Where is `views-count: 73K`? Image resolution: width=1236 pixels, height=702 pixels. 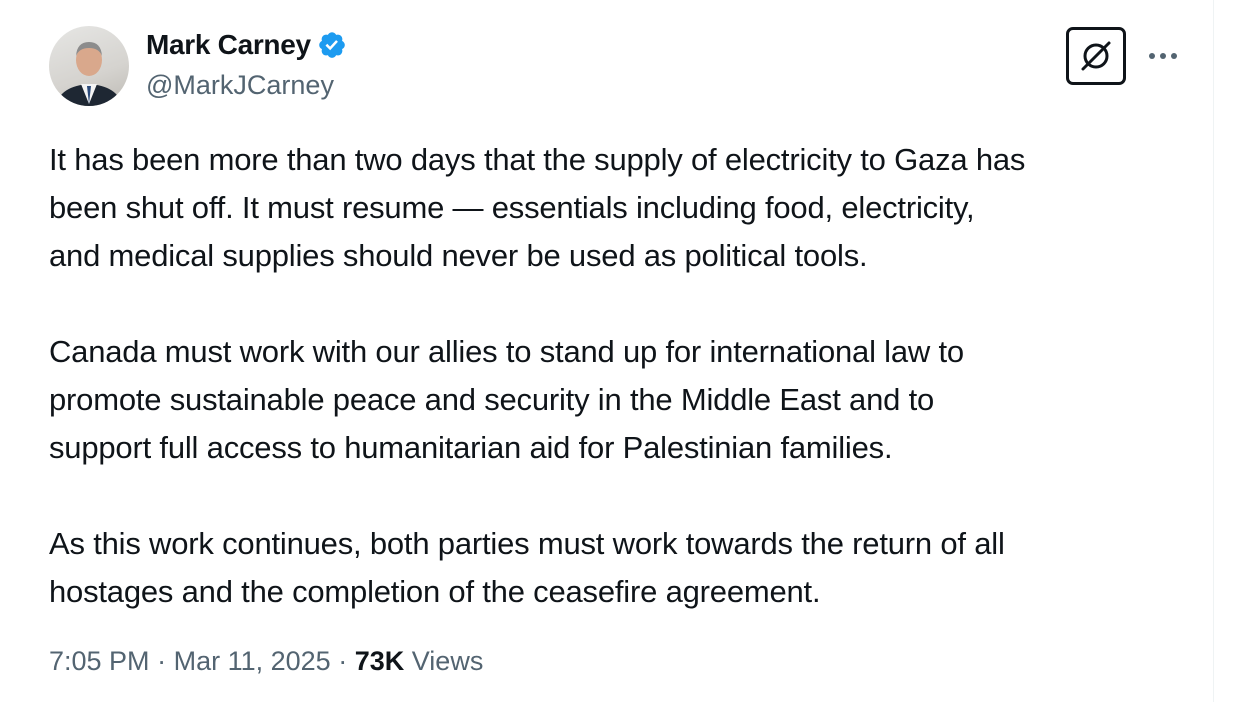
views-count: 73K is located at coordinates (379, 661).